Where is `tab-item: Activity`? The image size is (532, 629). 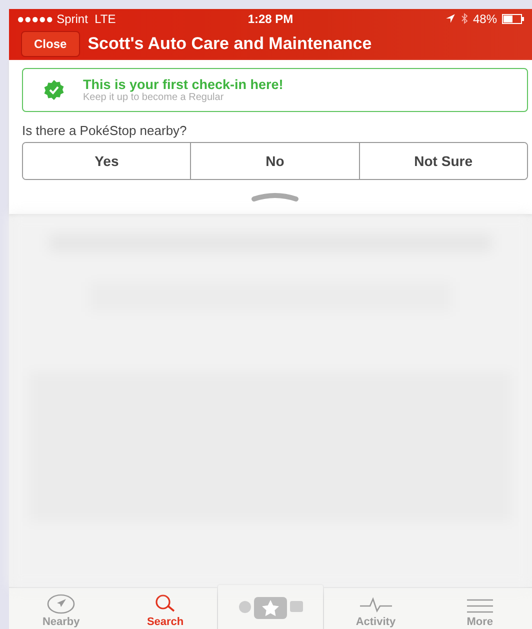
tab-item: Activity is located at coordinates (376, 608).